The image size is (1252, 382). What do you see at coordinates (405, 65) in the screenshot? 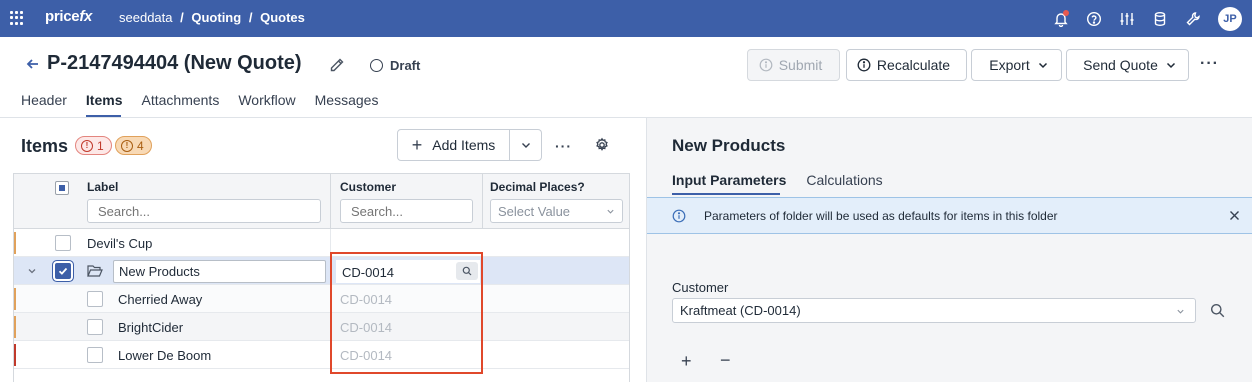
I see `status-label: Draft` at bounding box center [405, 65].